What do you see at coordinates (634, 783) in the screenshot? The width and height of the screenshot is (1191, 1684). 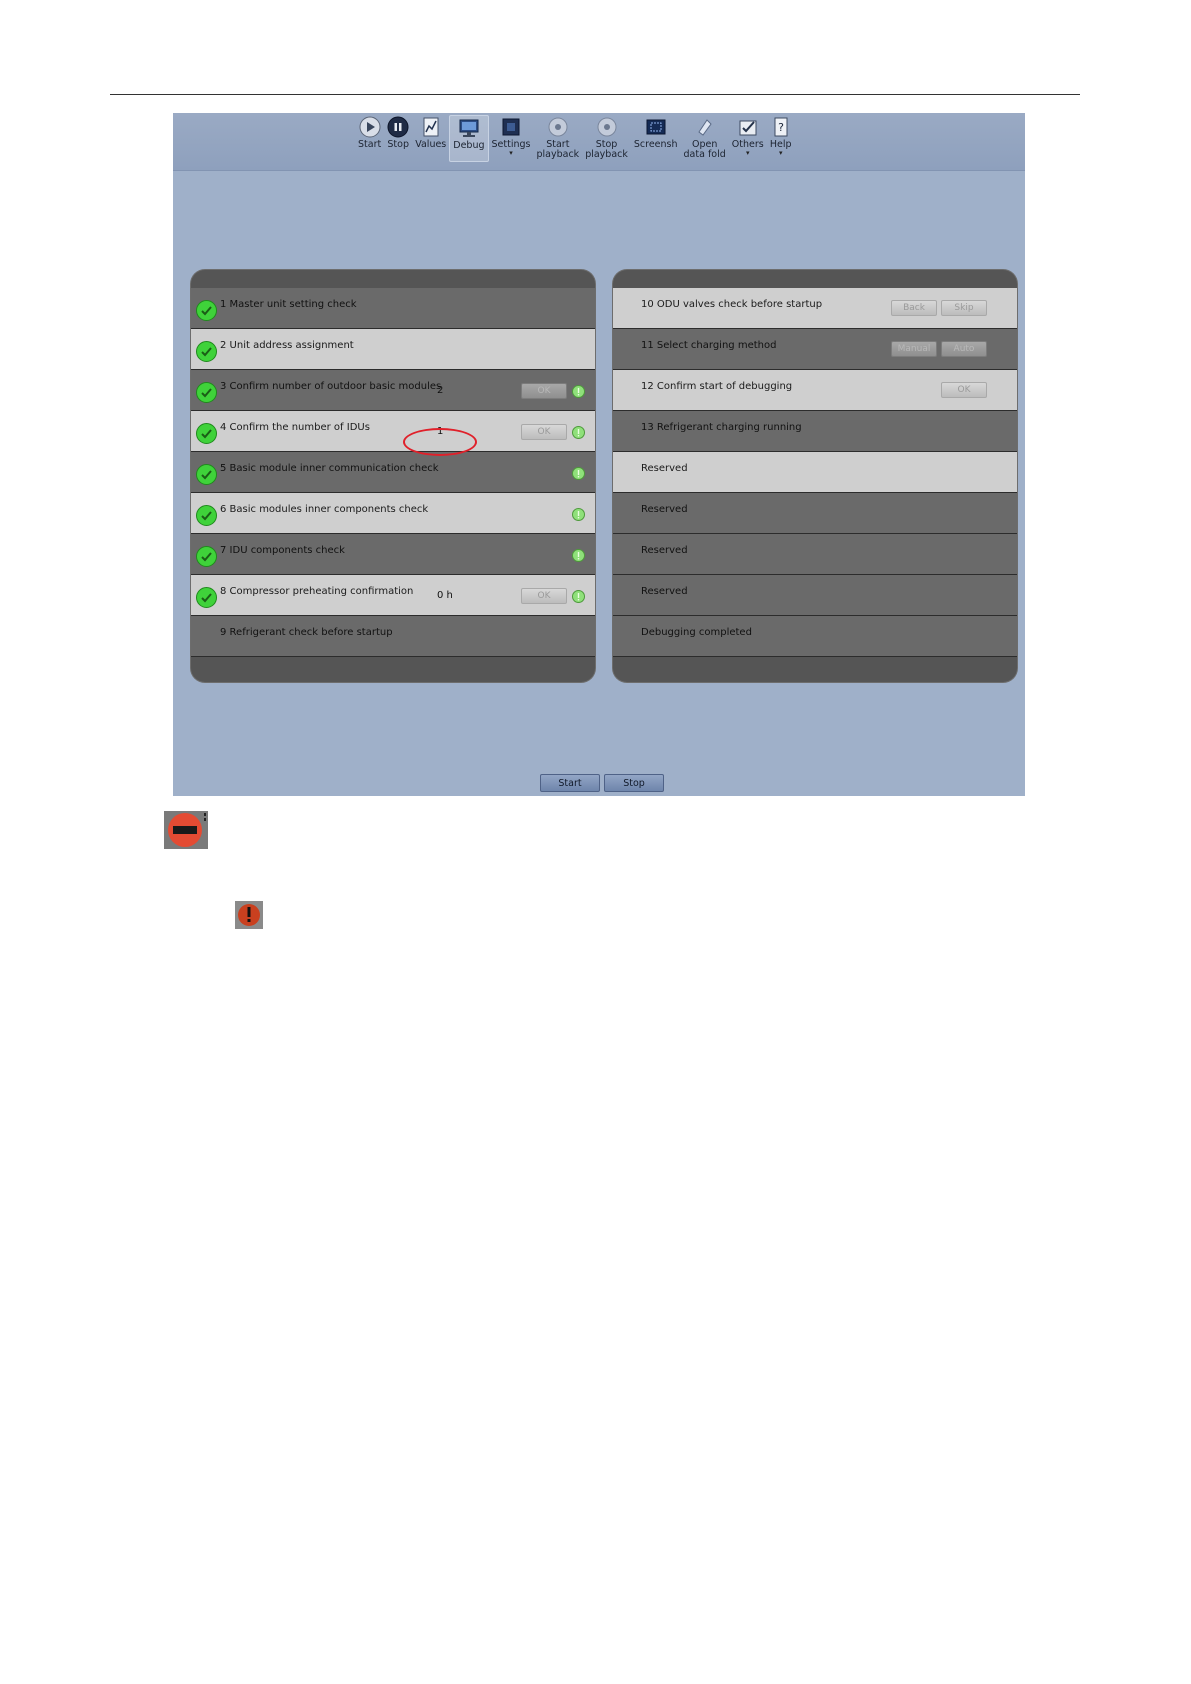 I see `stop-button: Stop` at bounding box center [634, 783].